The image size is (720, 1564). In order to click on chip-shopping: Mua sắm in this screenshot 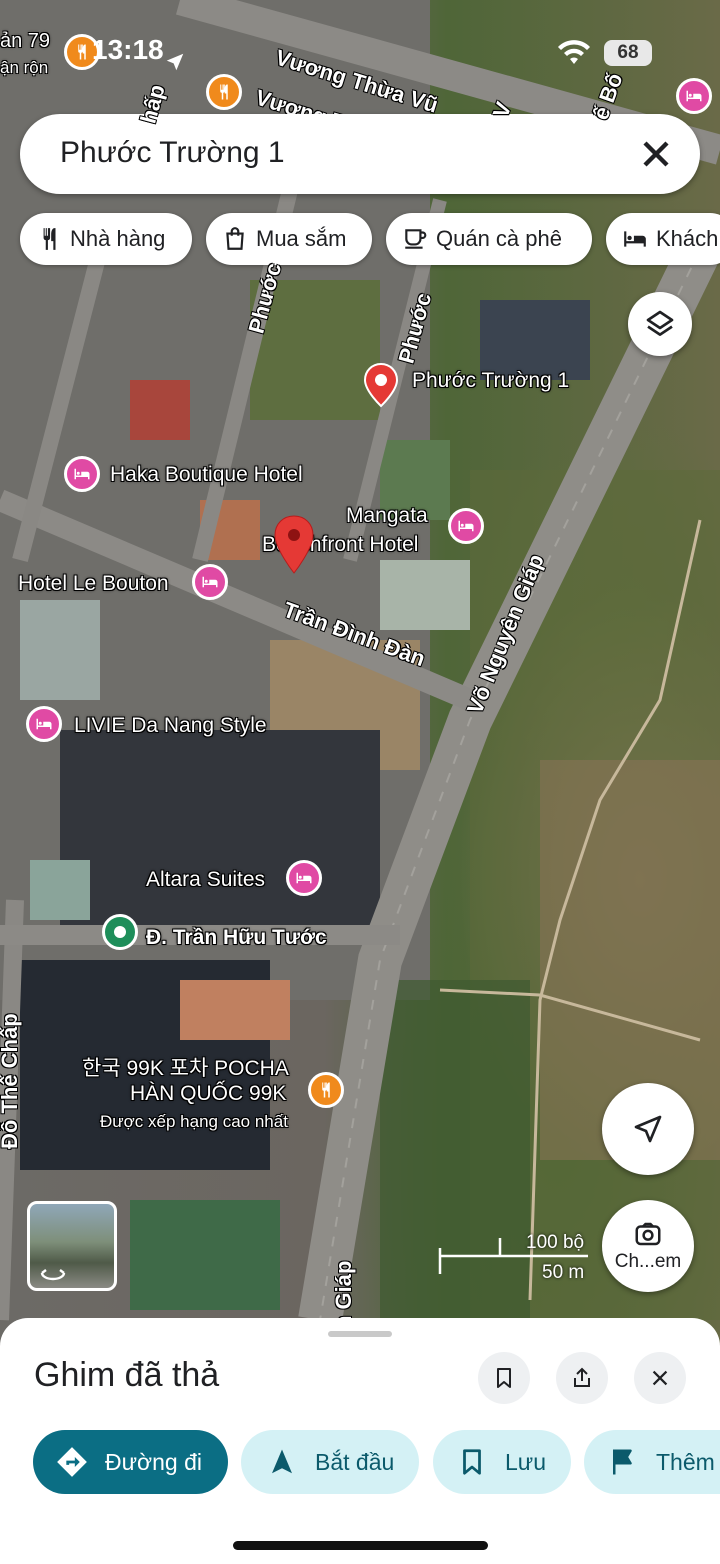, I will do `click(289, 239)`.